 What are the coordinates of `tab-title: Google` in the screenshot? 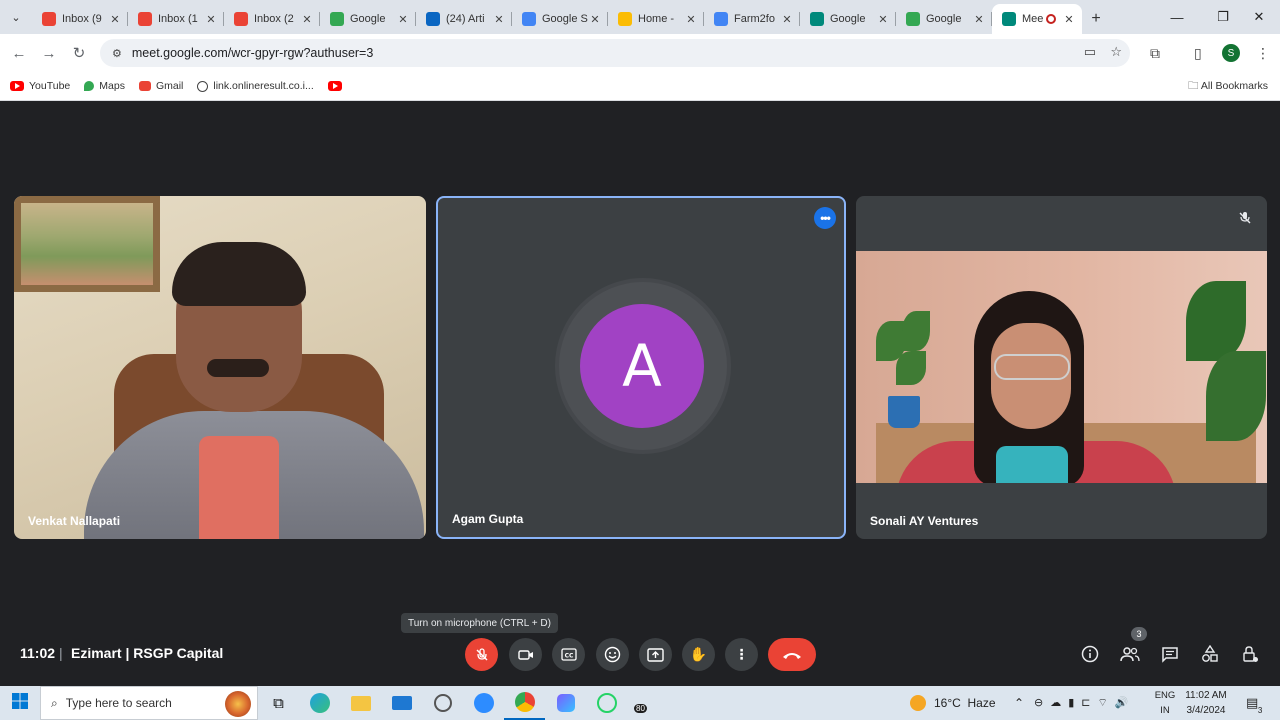 It's located at (848, 19).